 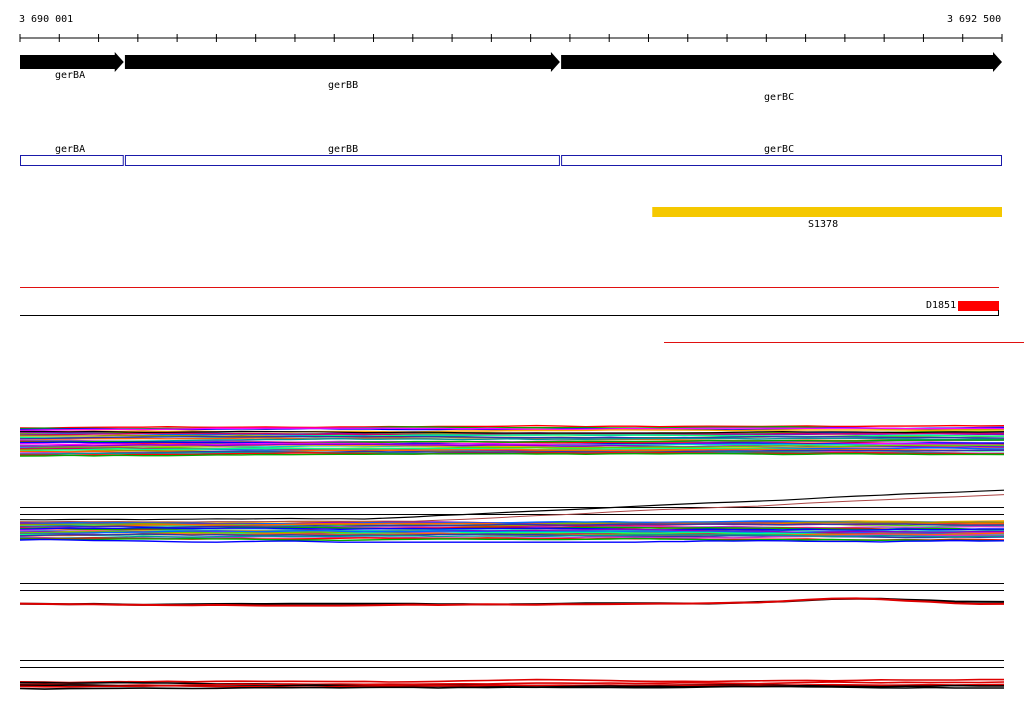 I want to click on gene-label-gerBC: gerBC, so click(x=779, y=98).